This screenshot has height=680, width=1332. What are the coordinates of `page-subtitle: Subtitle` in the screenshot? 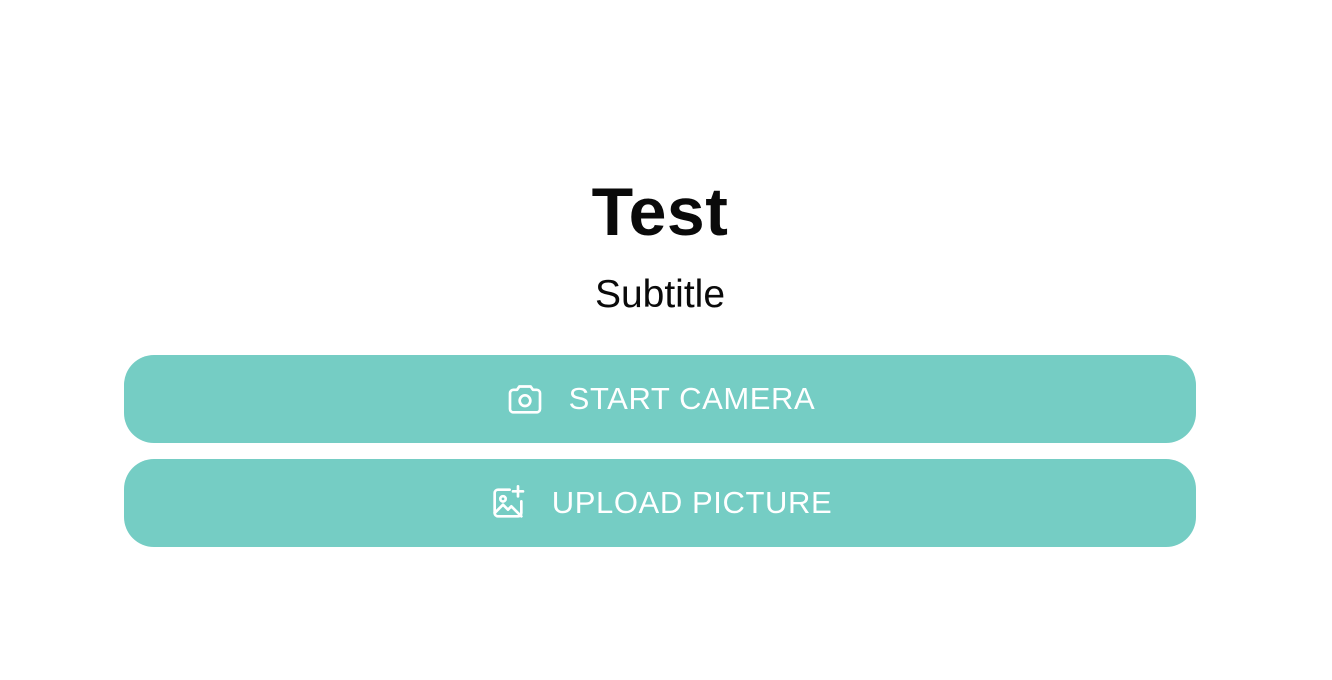 It's located at (660, 294).